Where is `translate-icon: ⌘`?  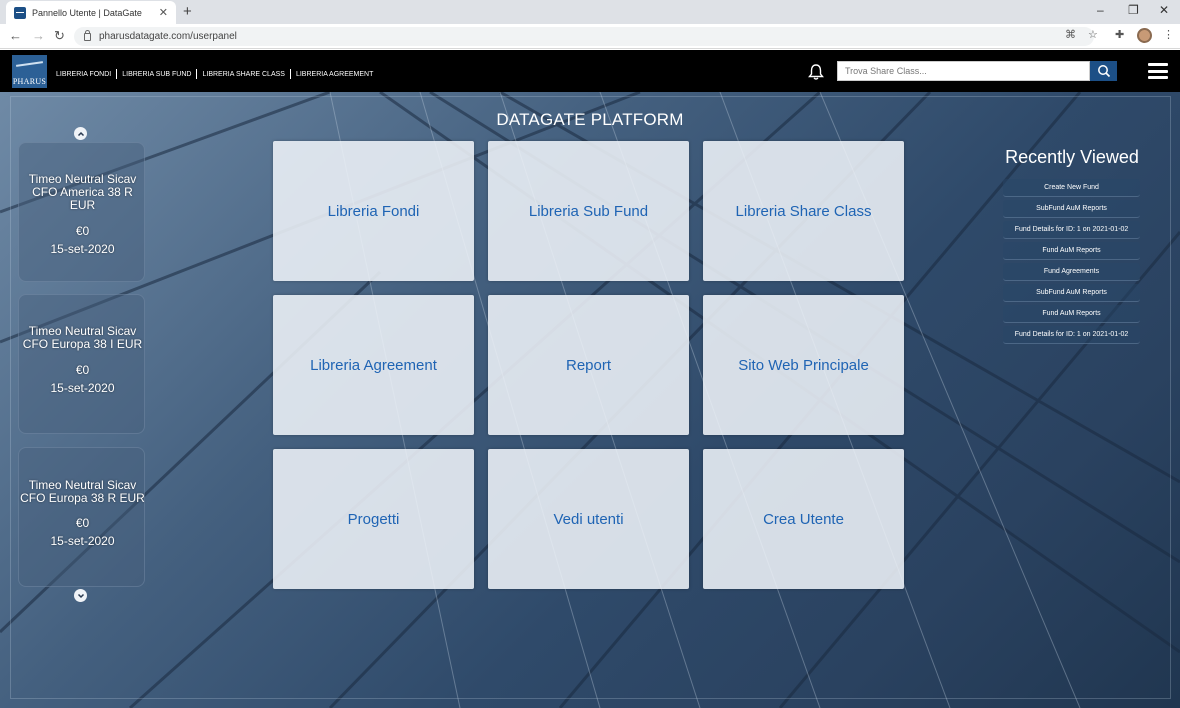 translate-icon: ⌘ is located at coordinates (1070, 34).